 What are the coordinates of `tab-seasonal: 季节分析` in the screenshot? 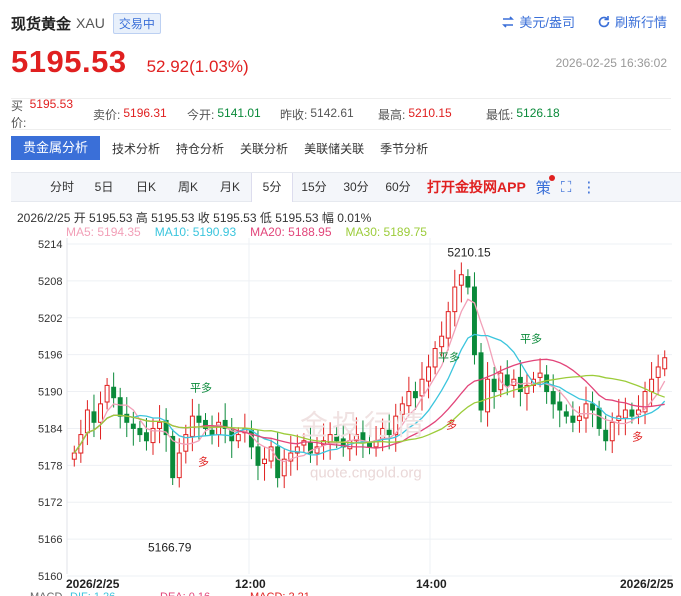 It's located at (404, 148).